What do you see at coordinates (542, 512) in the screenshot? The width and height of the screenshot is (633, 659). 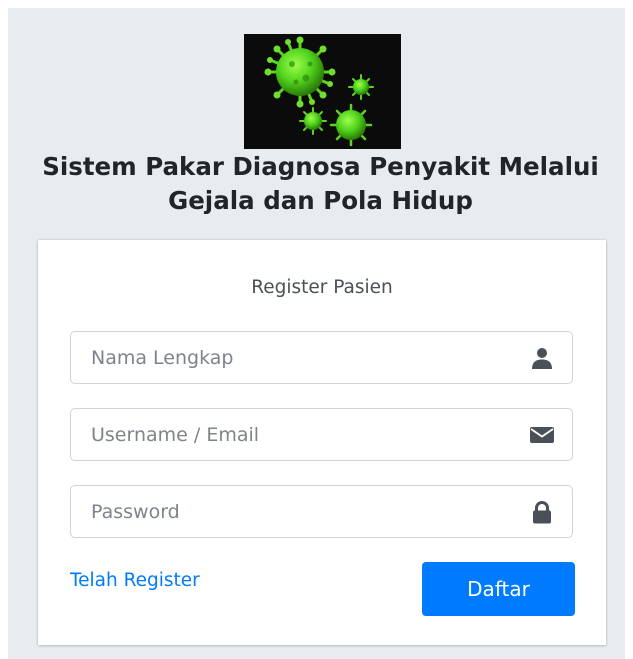 I see `lock-icon` at bounding box center [542, 512].